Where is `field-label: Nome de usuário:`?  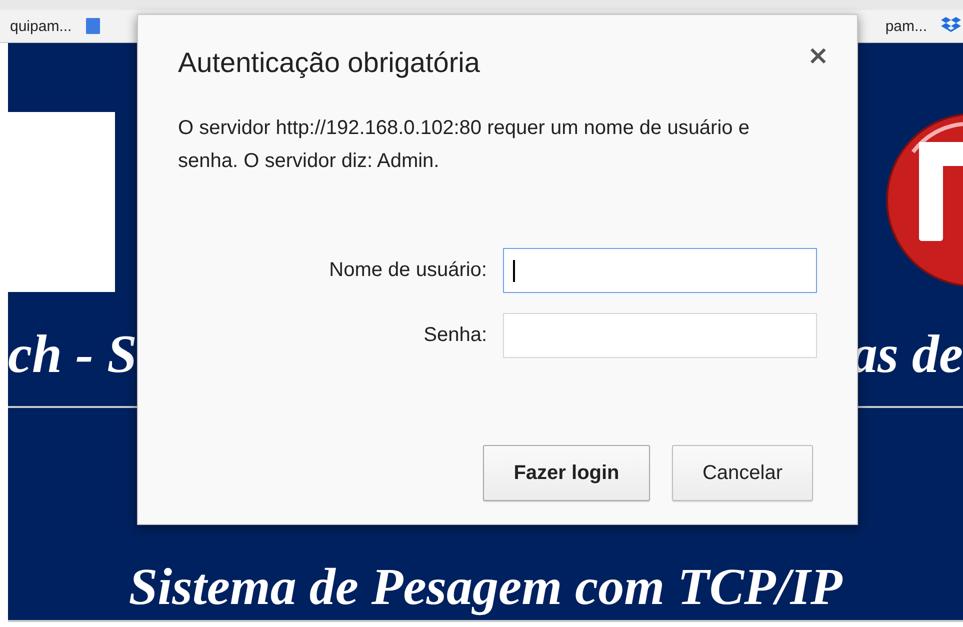
field-label: Nome de usuário: is located at coordinates (407, 270).